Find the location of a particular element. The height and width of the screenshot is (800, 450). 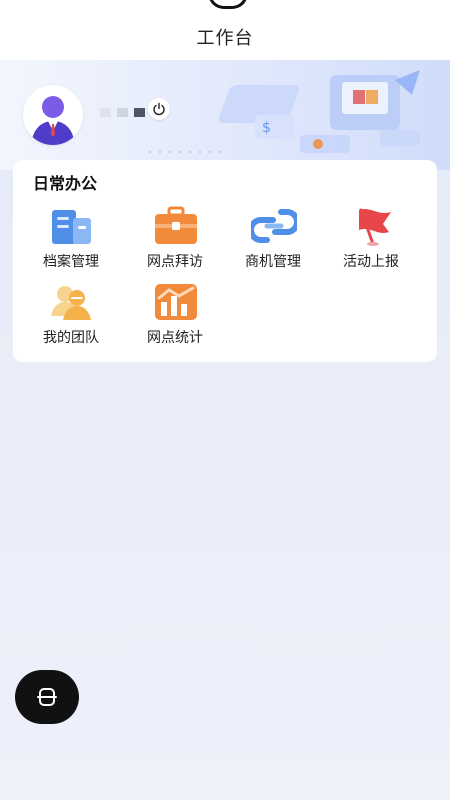

floating-action-button is located at coordinates (47, 697).